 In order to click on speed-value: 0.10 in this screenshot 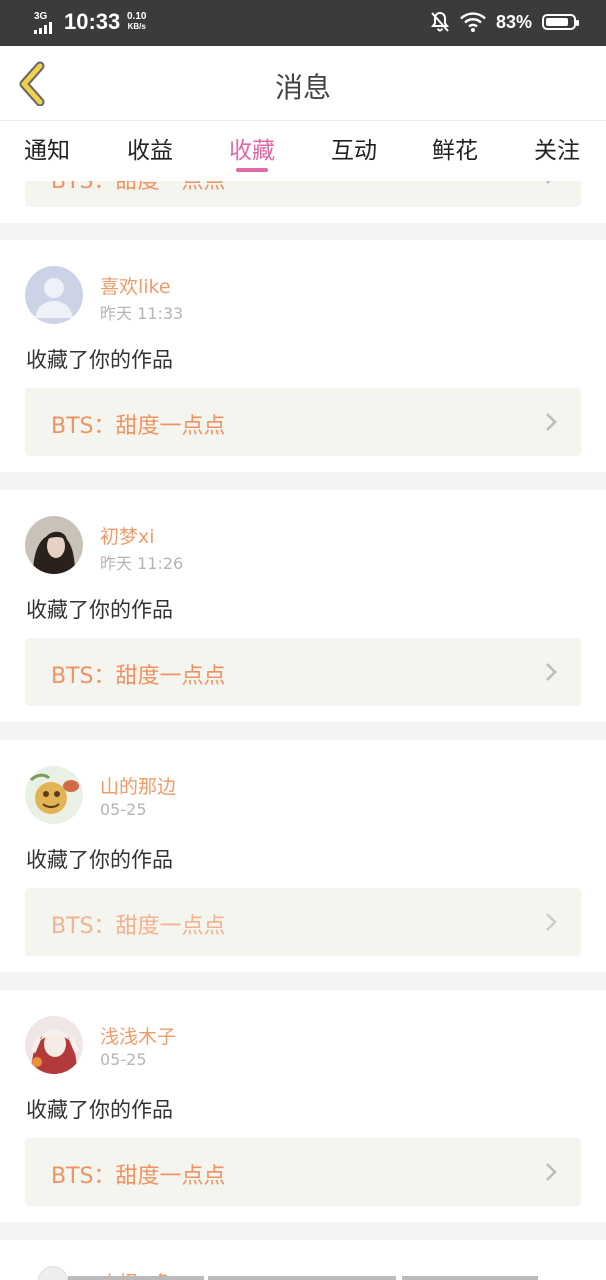, I will do `click(137, 16)`.